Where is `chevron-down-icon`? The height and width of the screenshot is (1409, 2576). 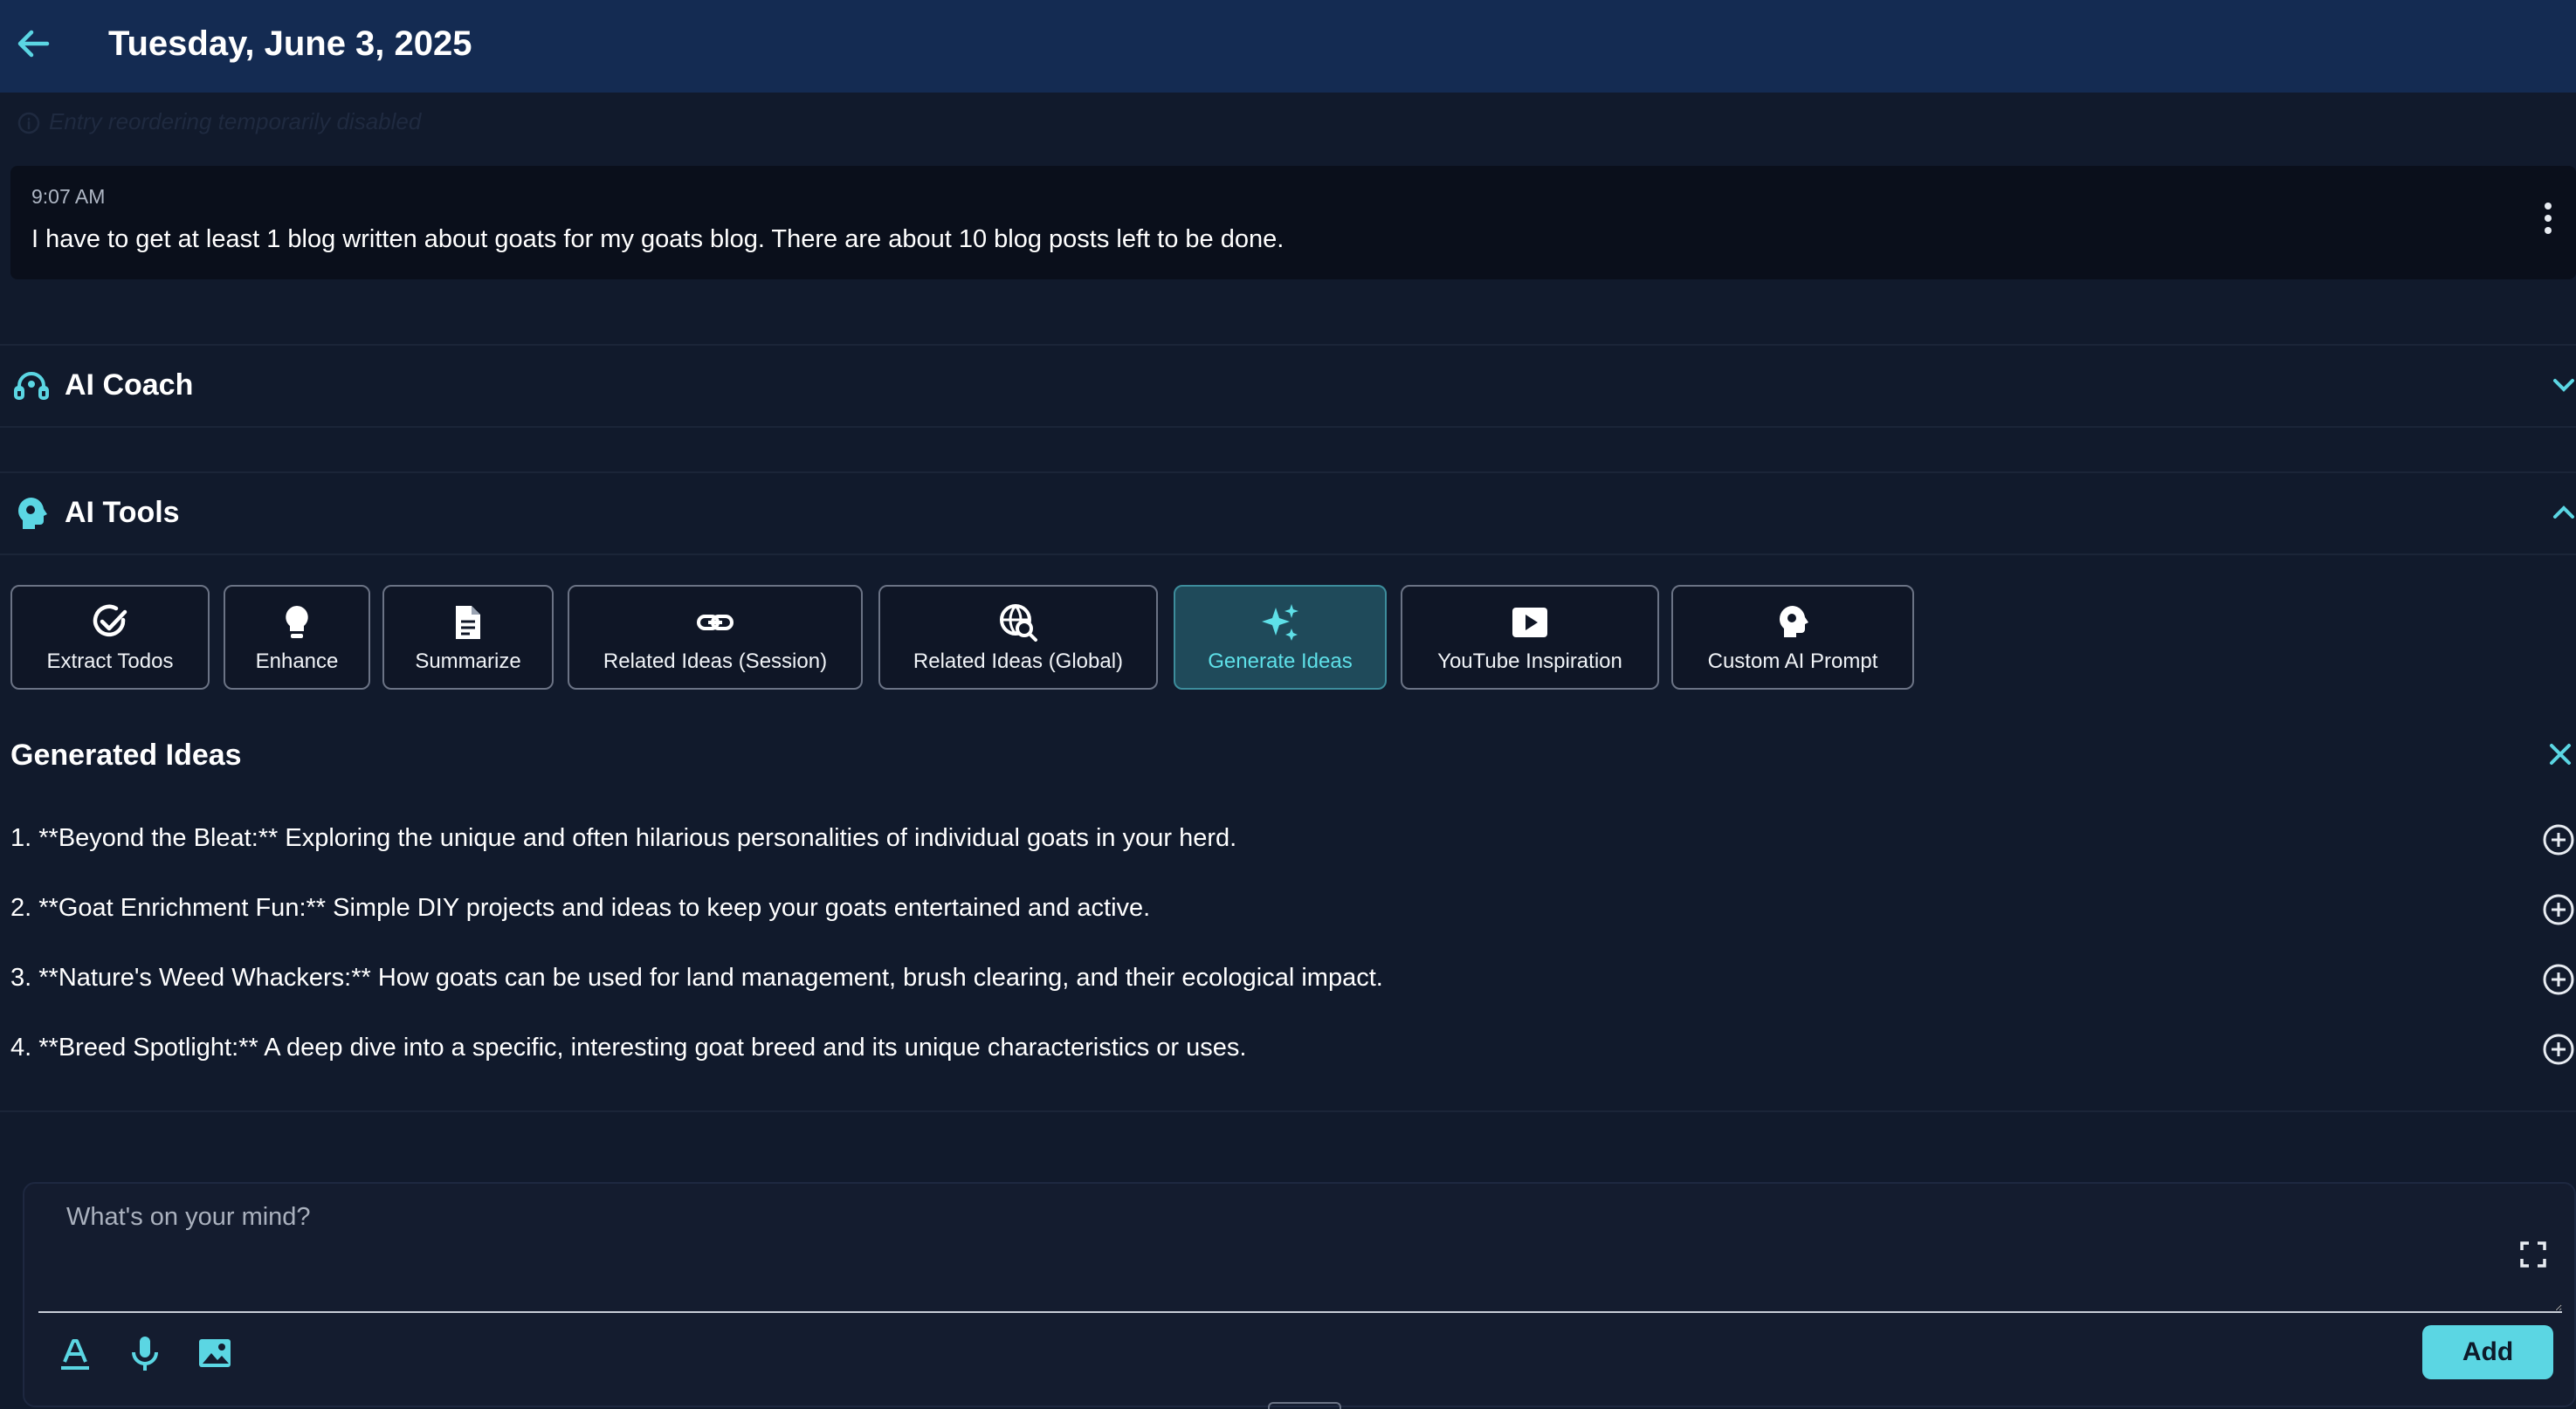
chevron-down-icon is located at coordinates (2563, 385).